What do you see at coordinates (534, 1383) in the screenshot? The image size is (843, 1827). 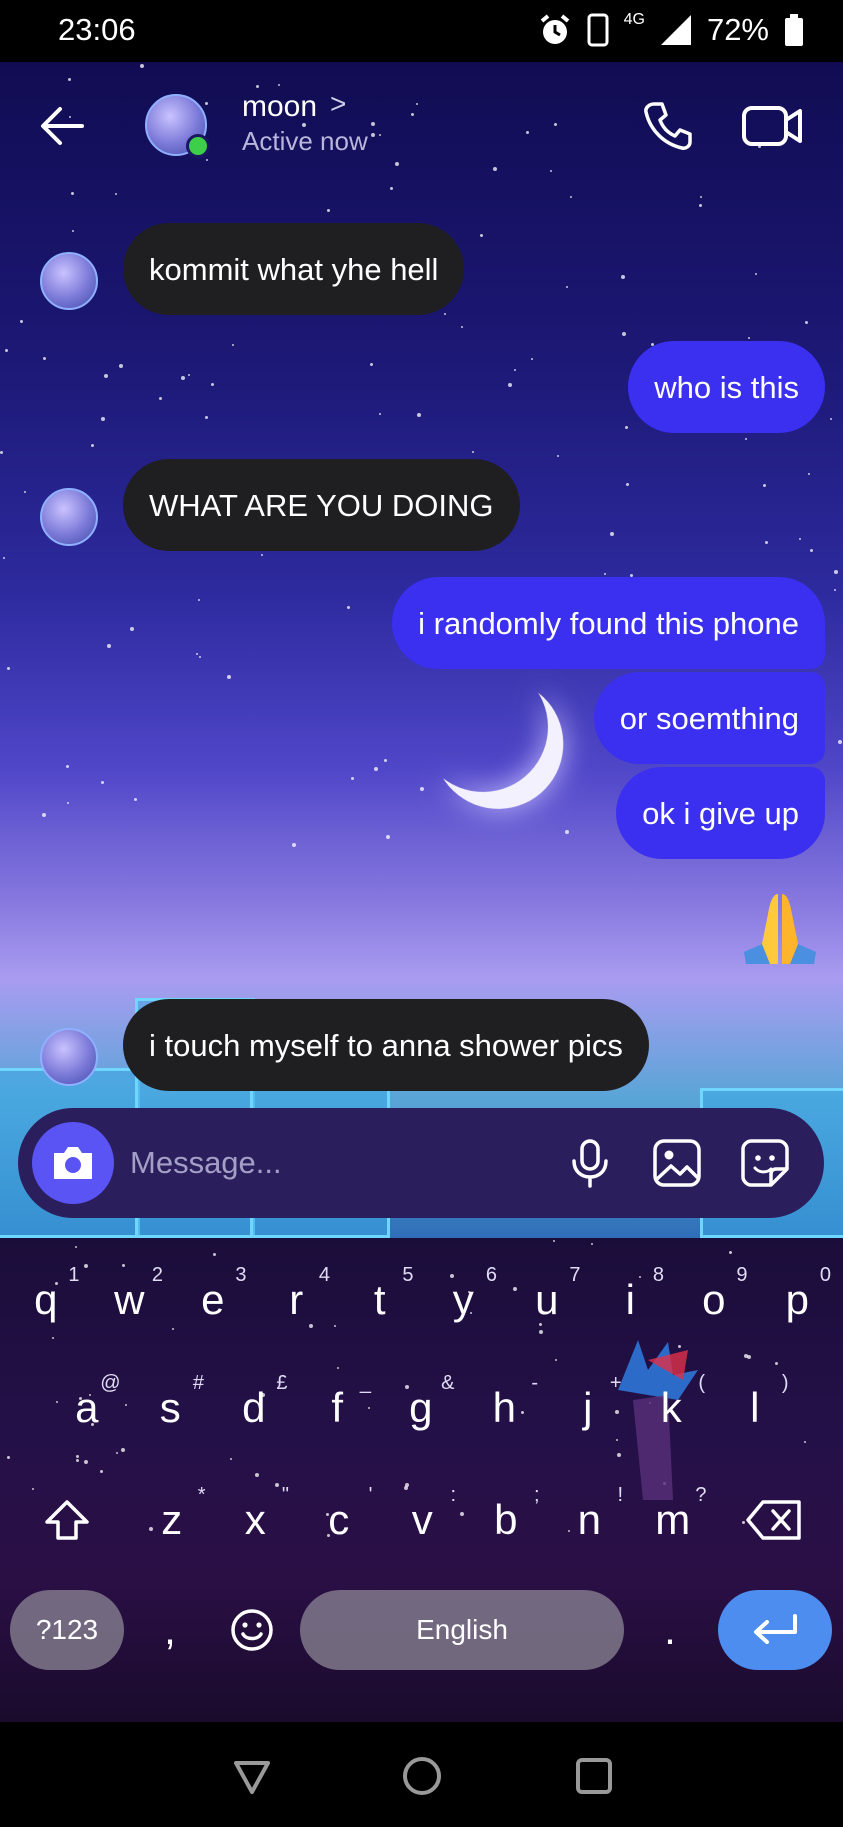 I see `key-hint: -` at bounding box center [534, 1383].